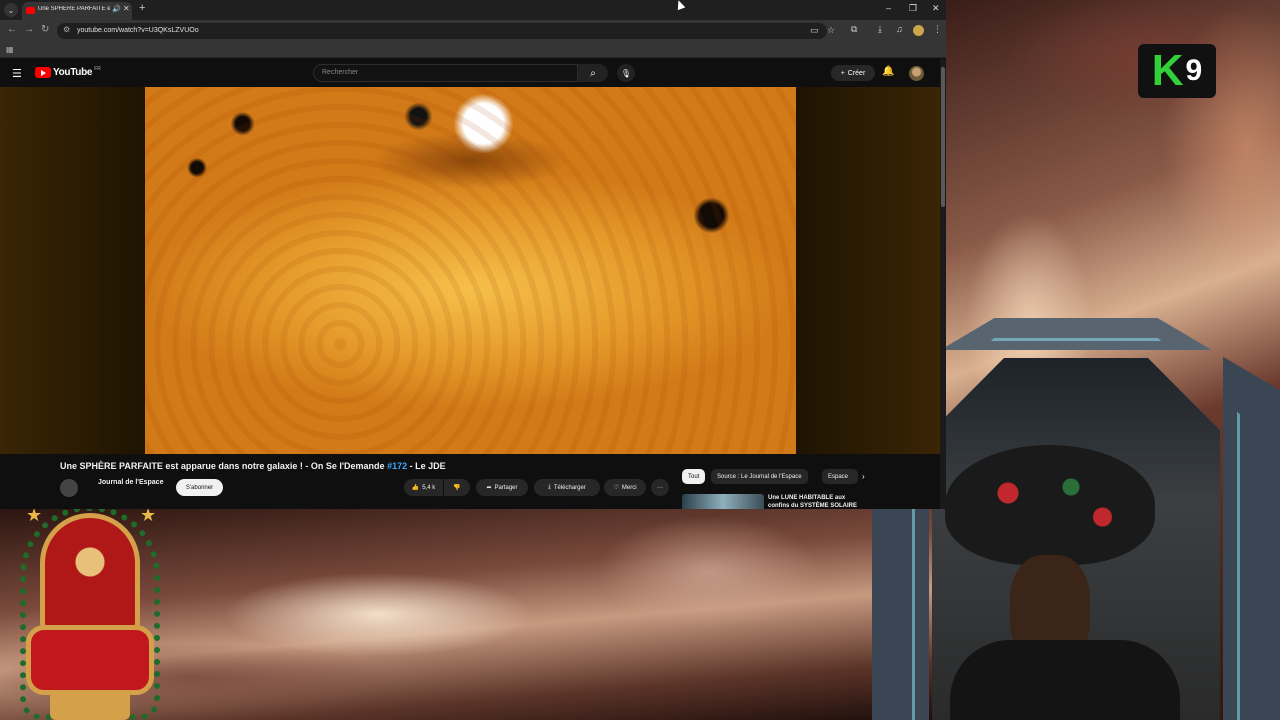 Image resolution: width=1280 pixels, height=720 pixels. What do you see at coordinates (445, 73) in the screenshot?
I see `search-field: Rechercher` at bounding box center [445, 73].